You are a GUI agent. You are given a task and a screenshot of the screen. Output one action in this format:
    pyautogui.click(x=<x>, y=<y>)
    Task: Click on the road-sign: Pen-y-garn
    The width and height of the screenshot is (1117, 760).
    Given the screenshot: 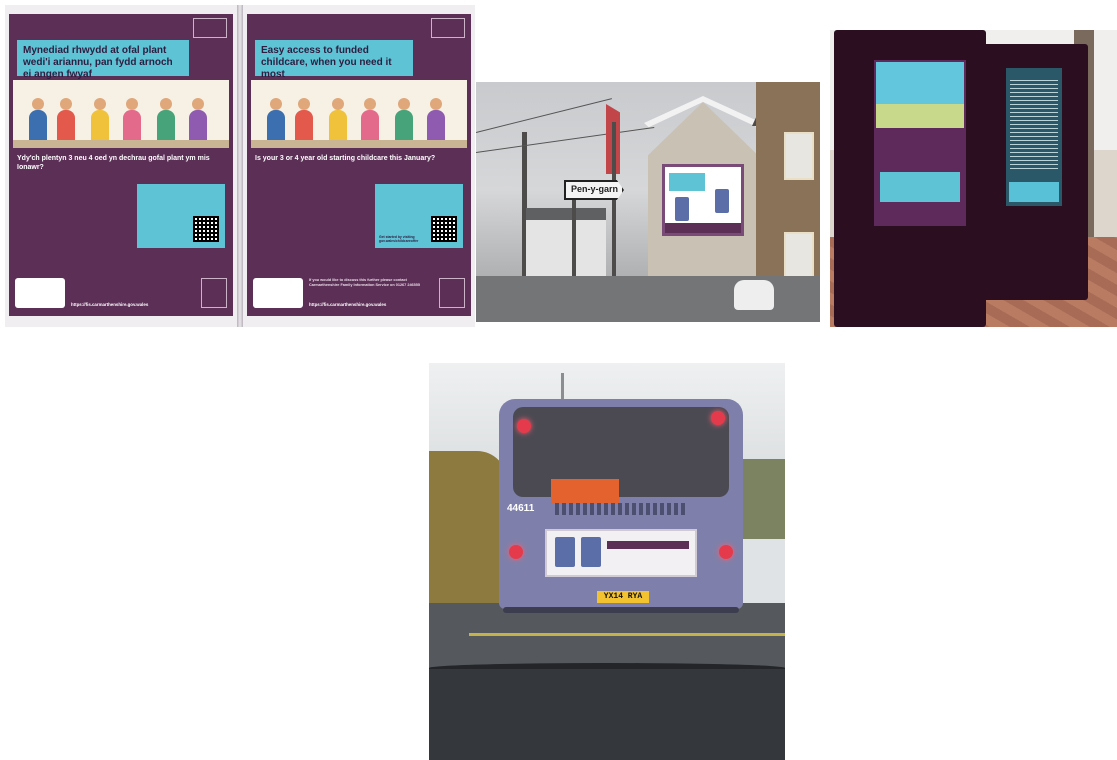 What is the action you would take?
    pyautogui.click(x=594, y=190)
    